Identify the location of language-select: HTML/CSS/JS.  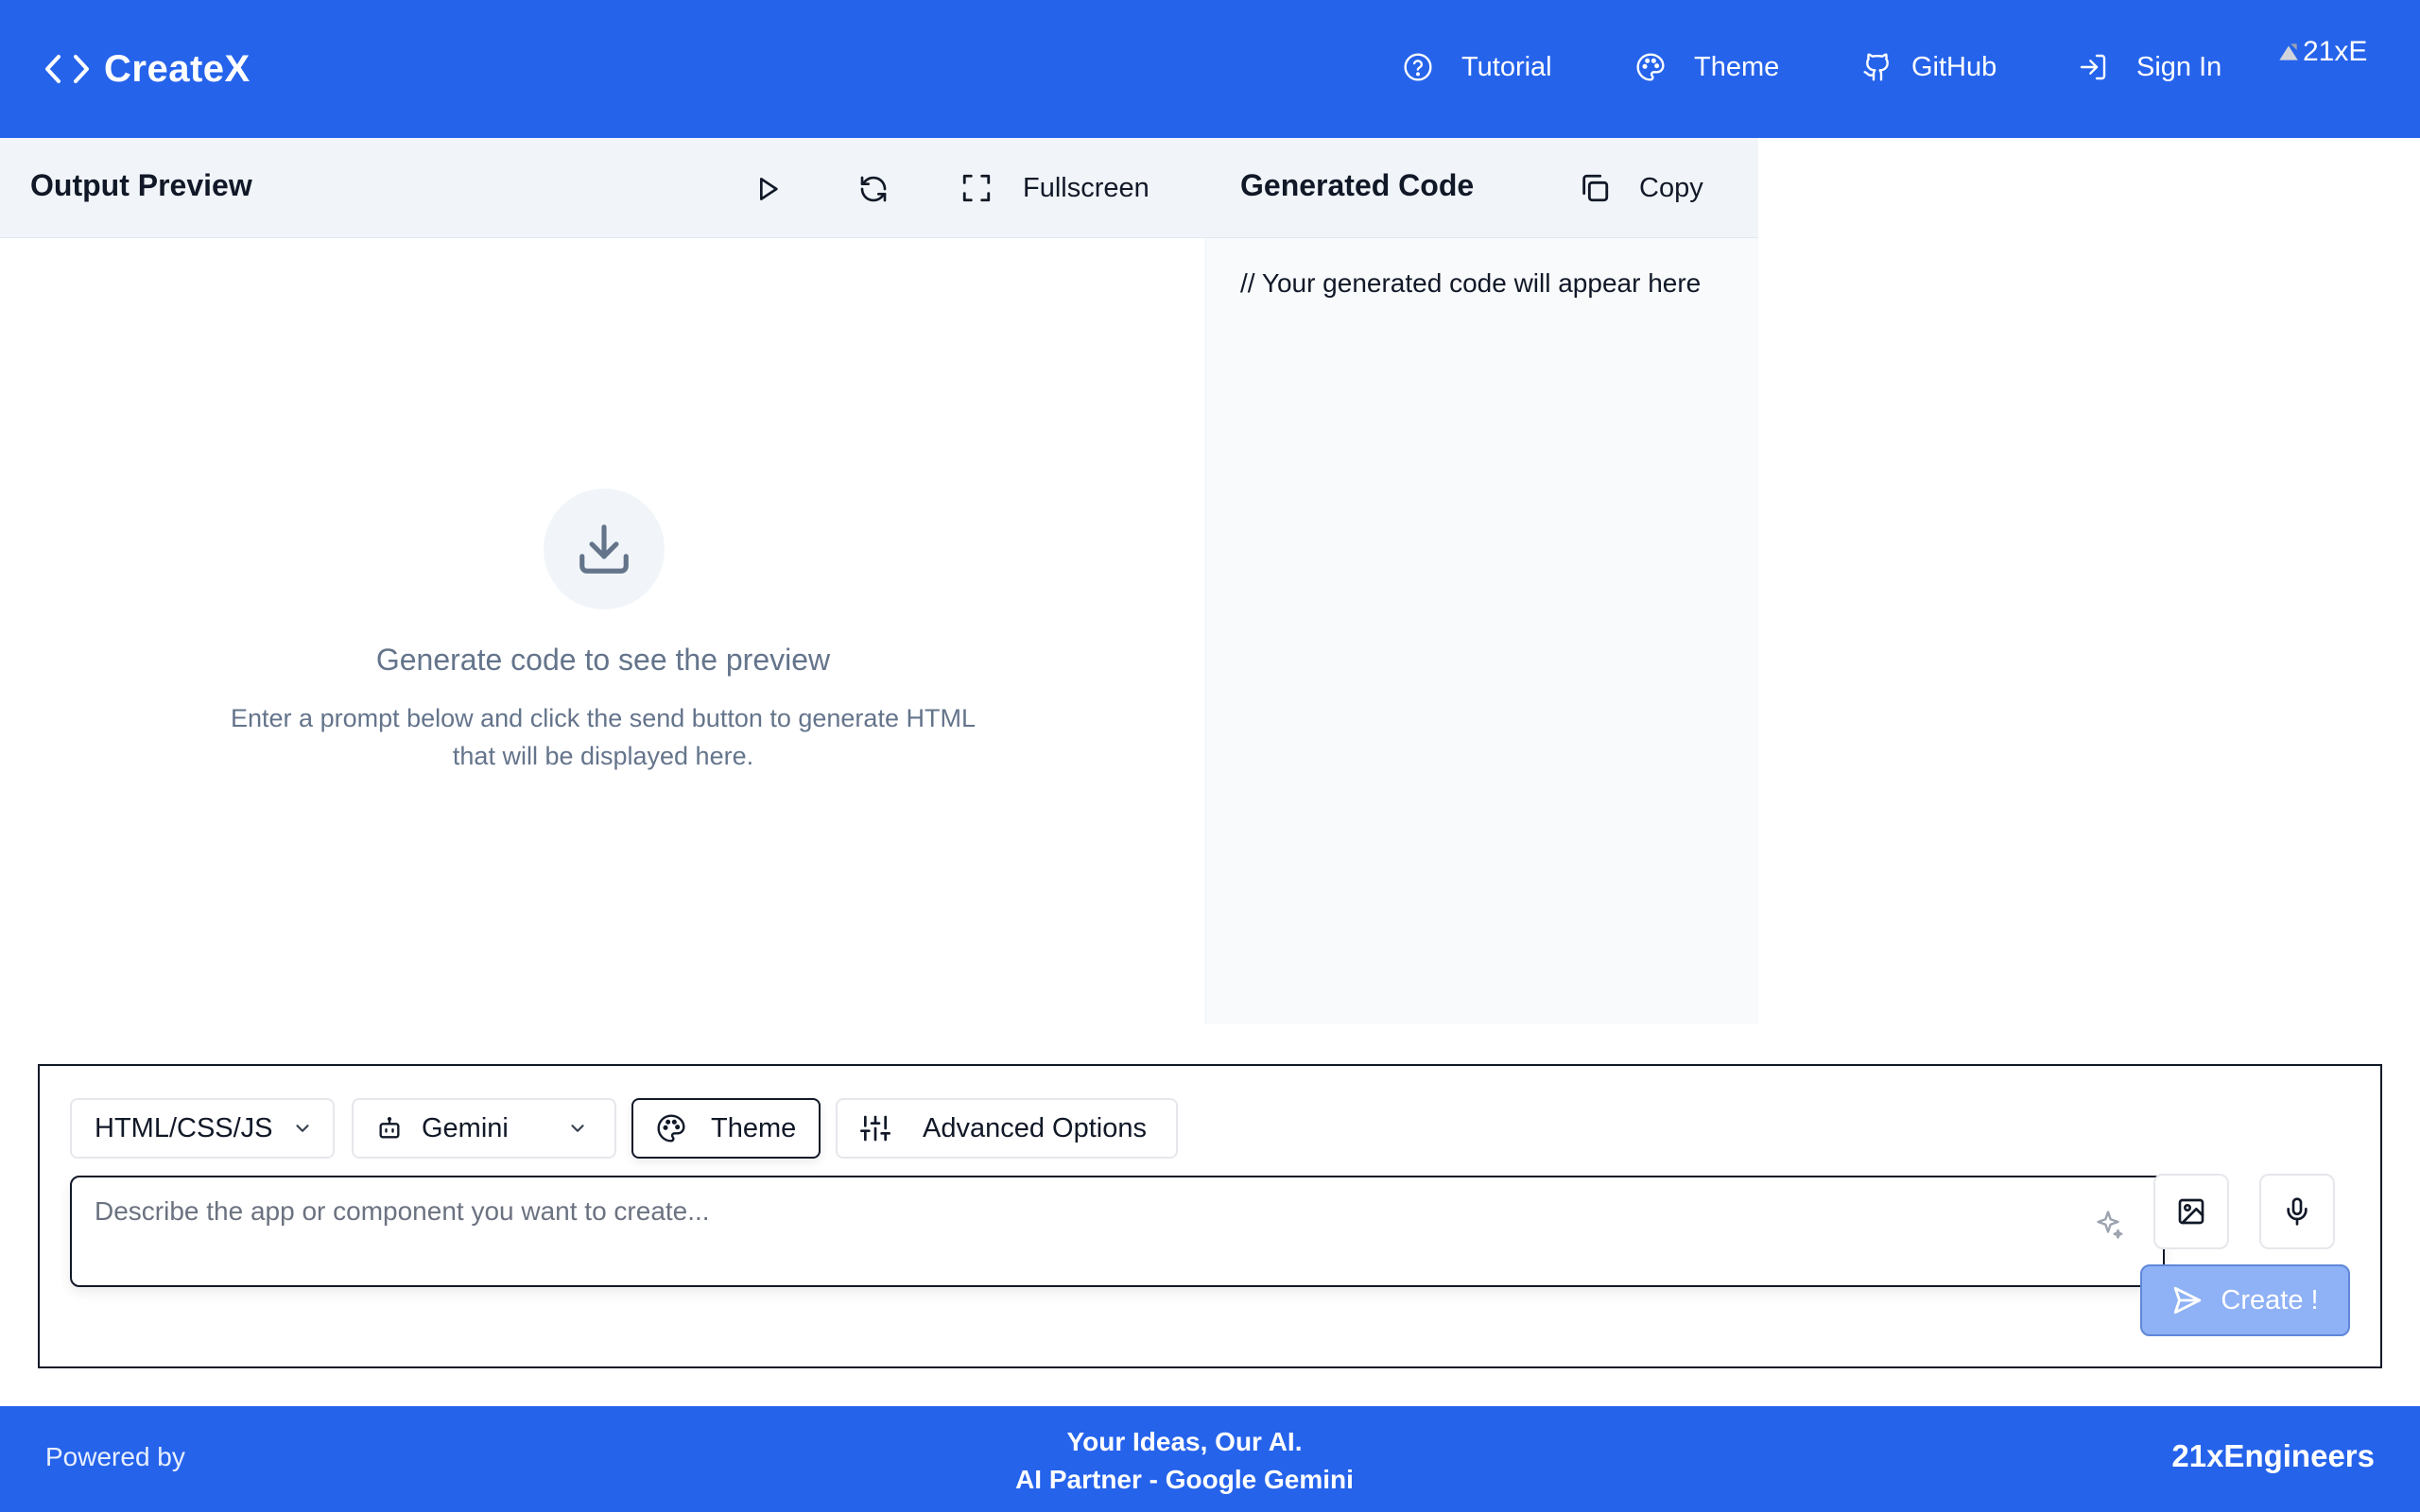
(202, 1128).